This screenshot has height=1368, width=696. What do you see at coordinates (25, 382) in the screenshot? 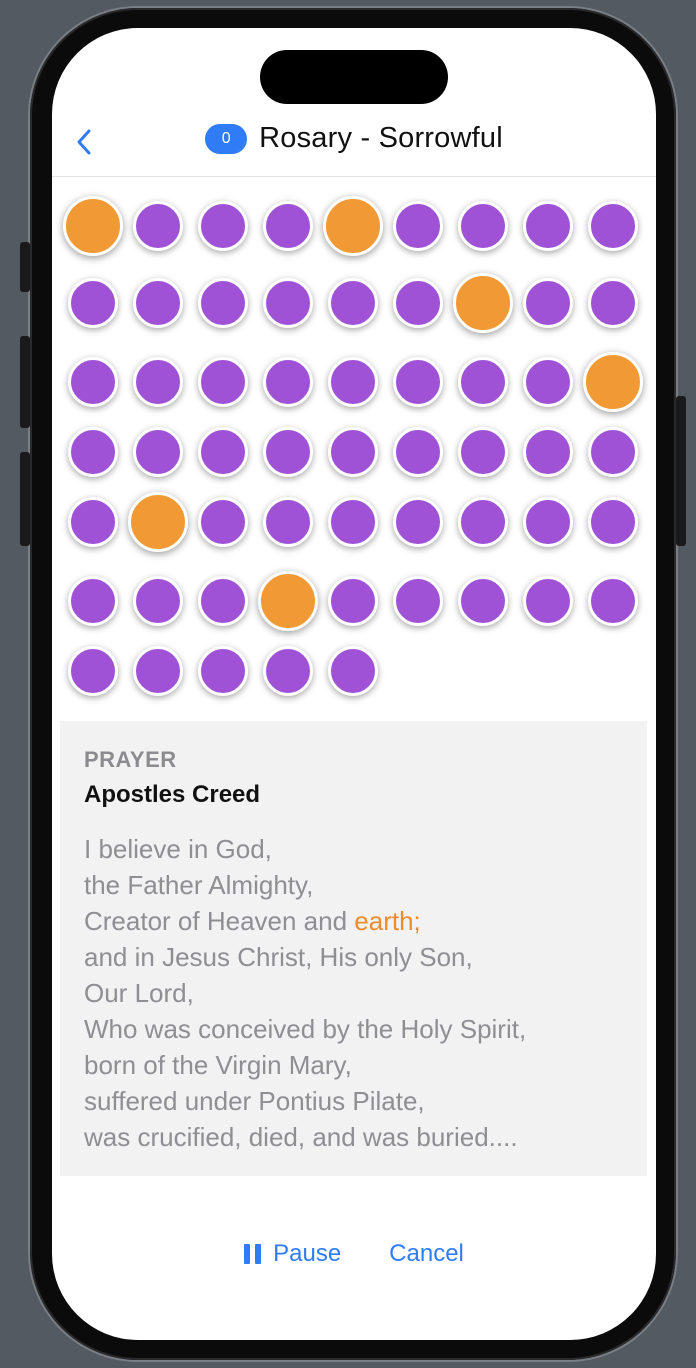
I see `volume-up-button` at bounding box center [25, 382].